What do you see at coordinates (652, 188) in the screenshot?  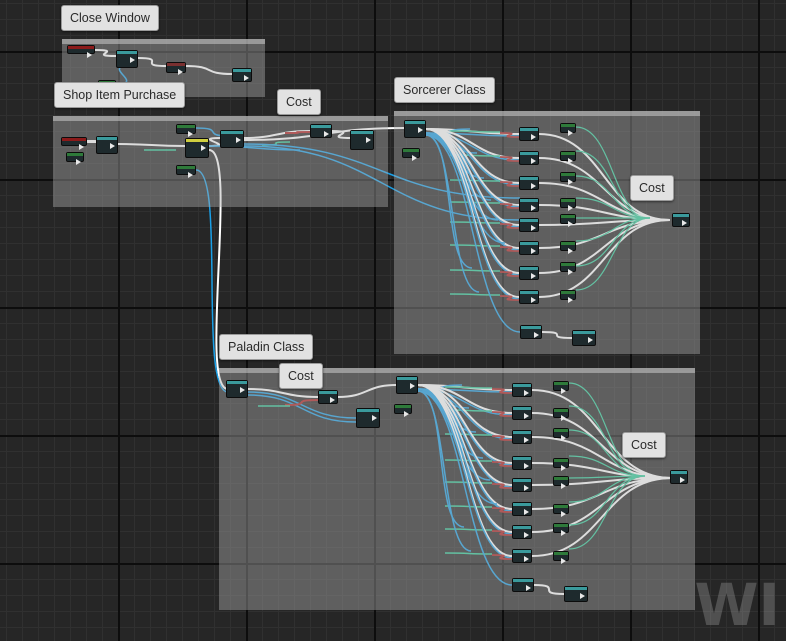 I see `cost-label-sorcerer: Cost` at bounding box center [652, 188].